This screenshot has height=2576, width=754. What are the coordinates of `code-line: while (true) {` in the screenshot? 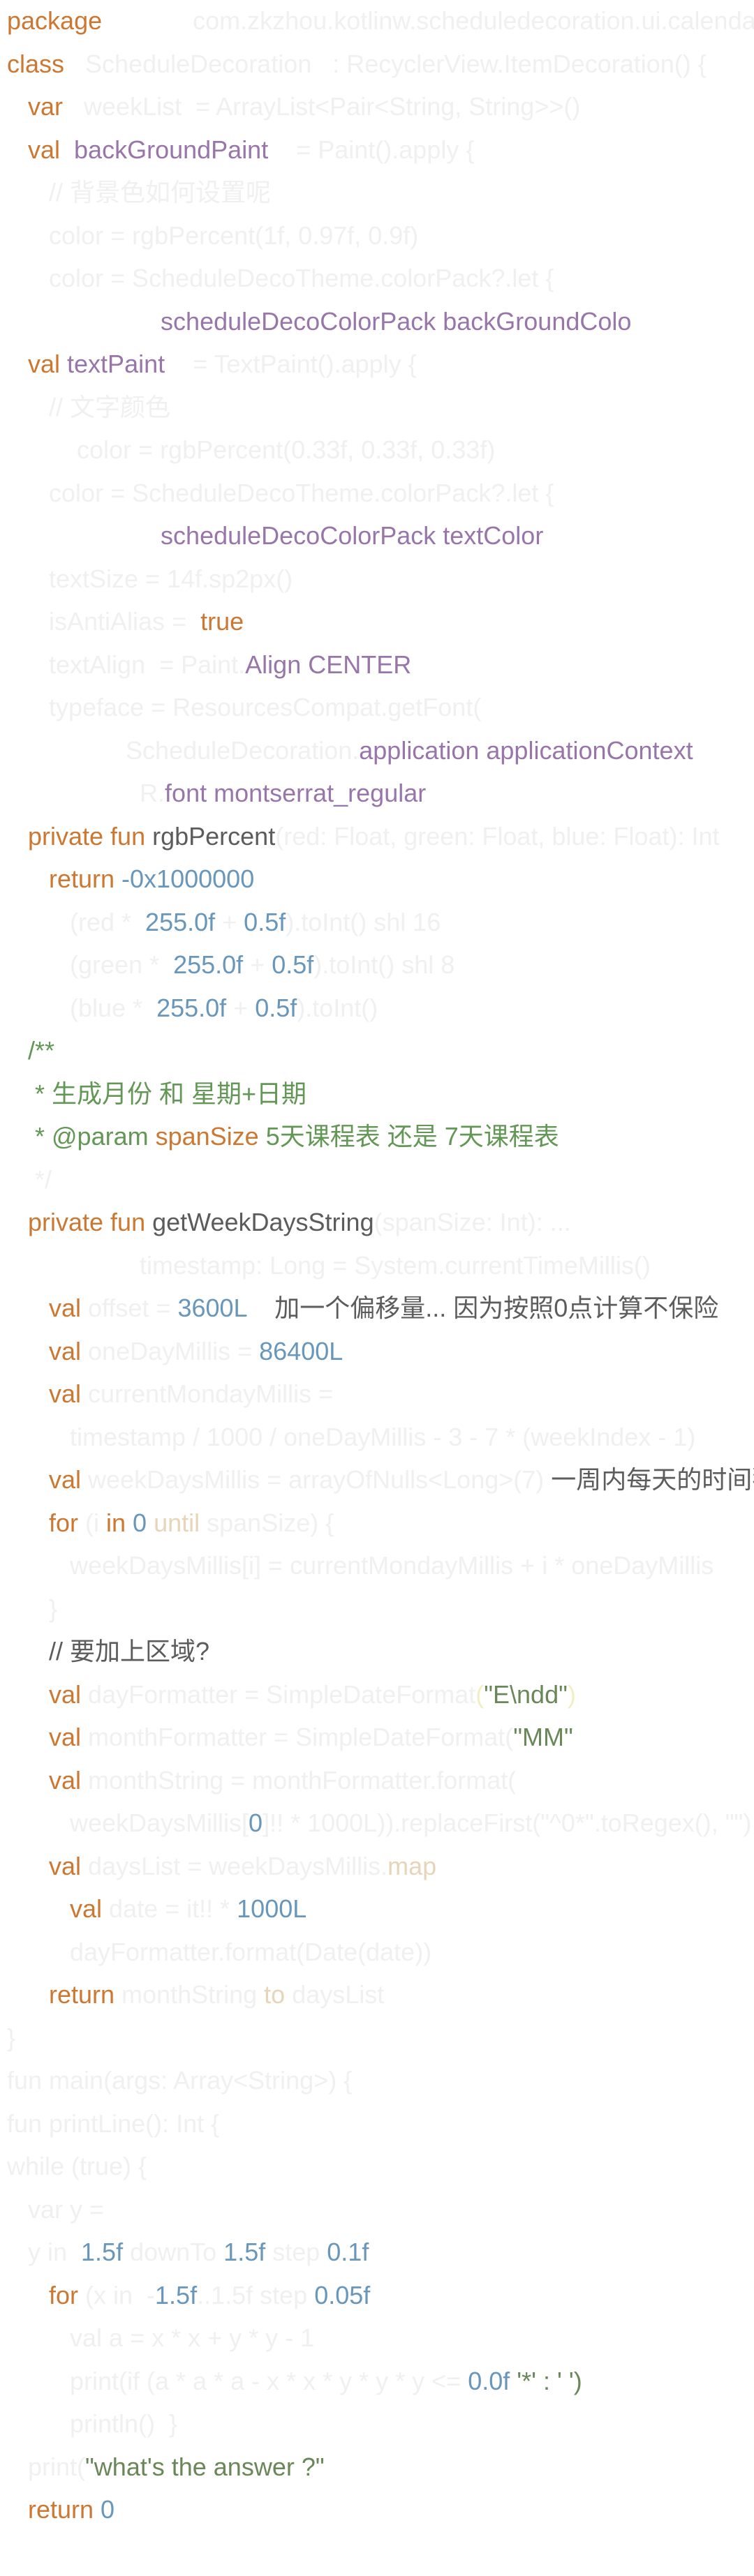 It's located at (77, 2166).